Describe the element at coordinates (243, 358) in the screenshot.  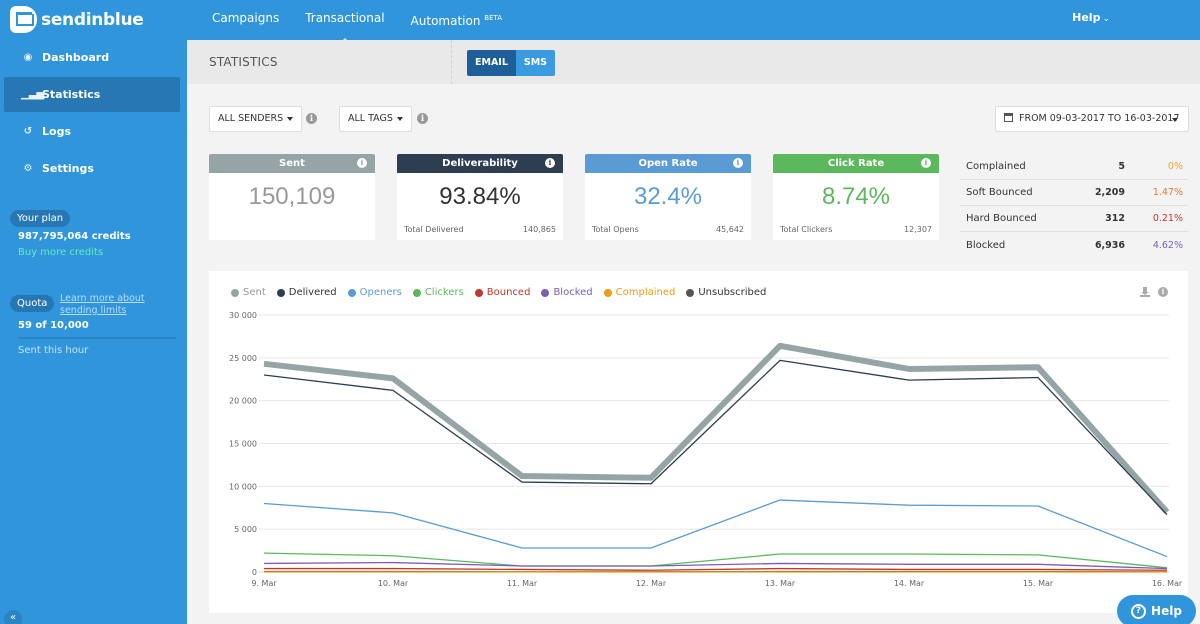
I see `y-tick-label: 25 000` at that location.